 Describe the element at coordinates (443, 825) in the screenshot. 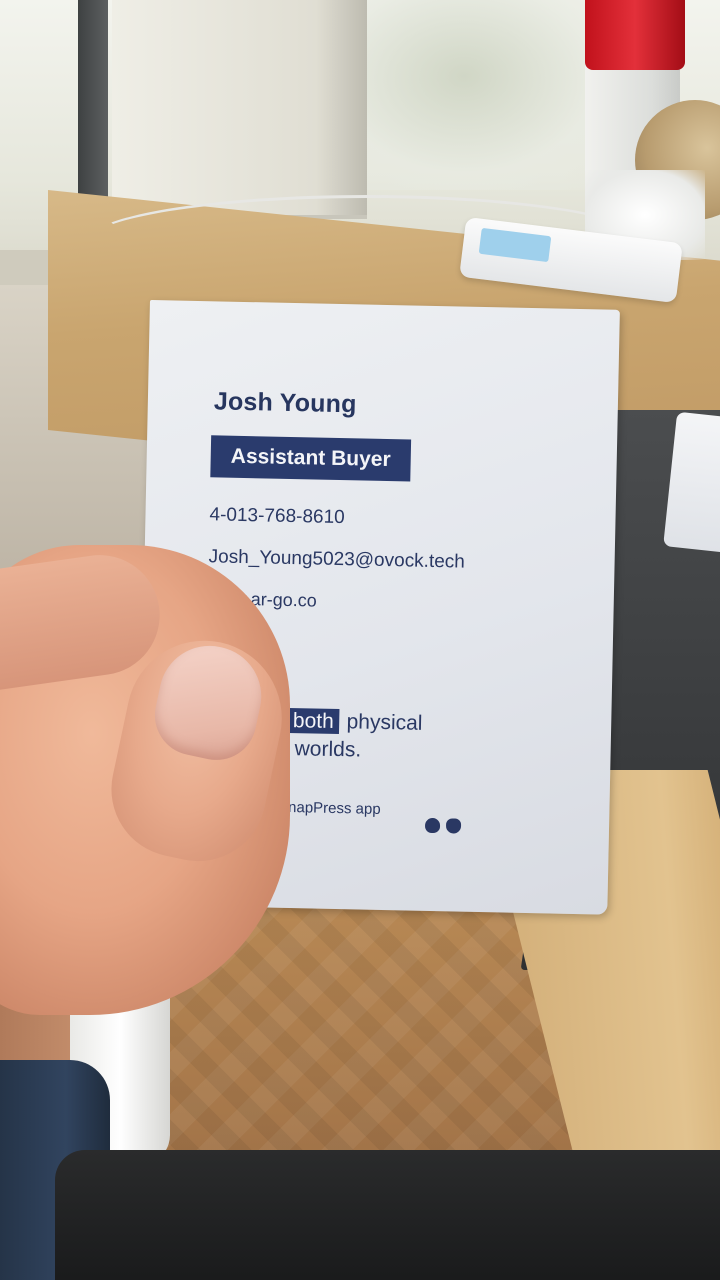

I see `store-icons` at that location.